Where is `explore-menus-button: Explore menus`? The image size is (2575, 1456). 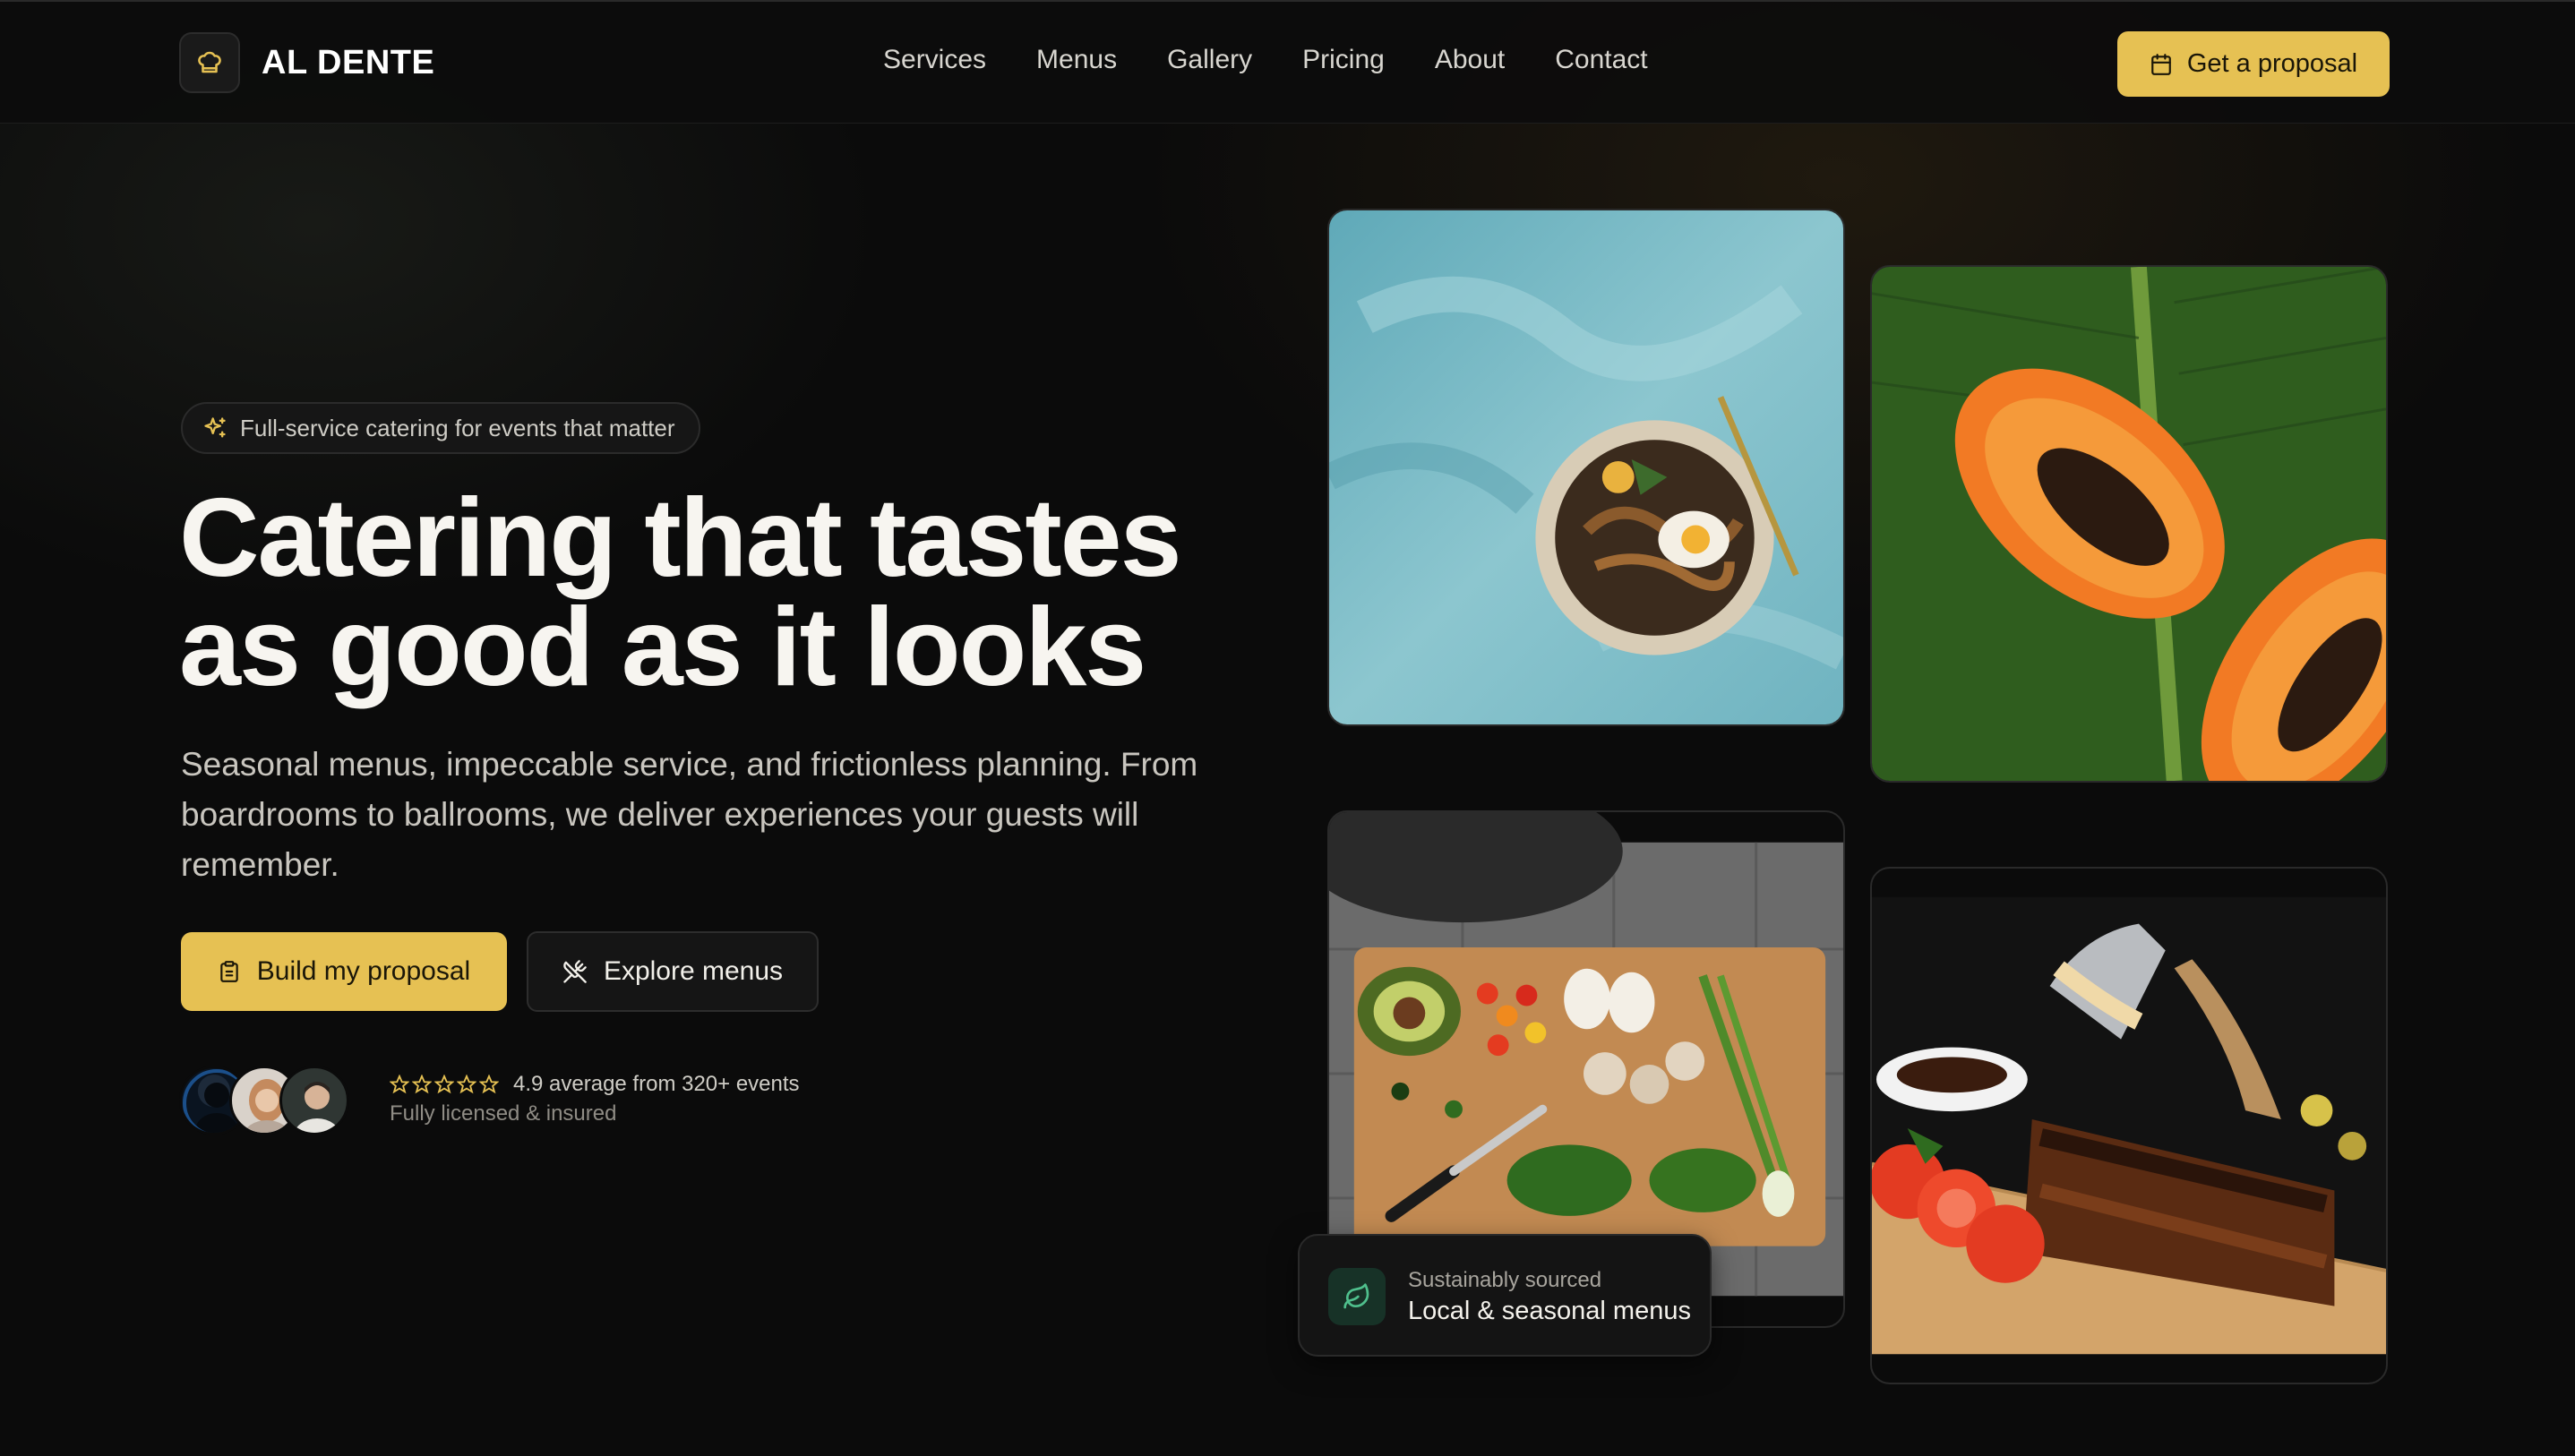
explore-menus-button: Explore menus is located at coordinates (673, 972).